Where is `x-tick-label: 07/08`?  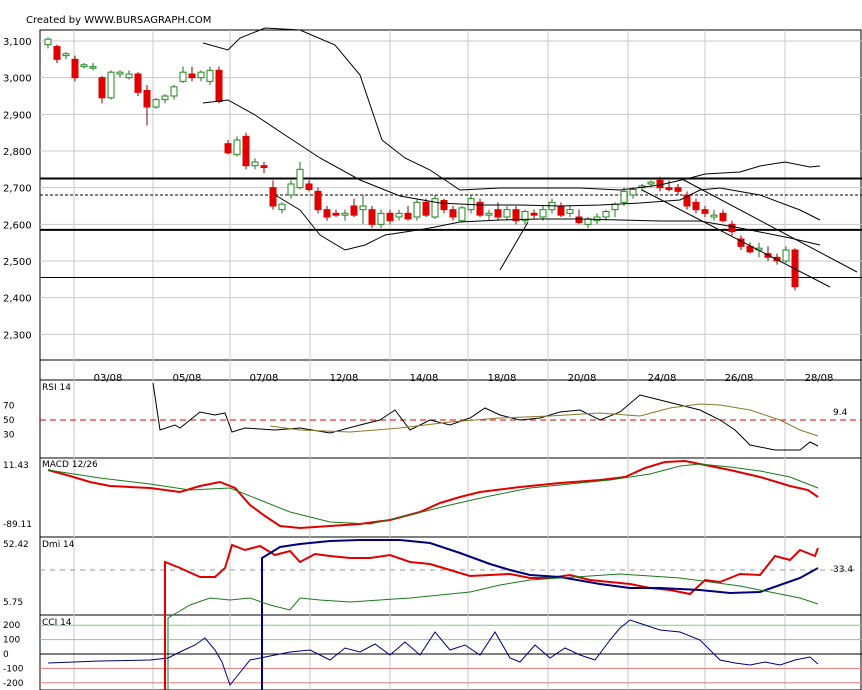 x-tick-label: 07/08 is located at coordinates (264, 378).